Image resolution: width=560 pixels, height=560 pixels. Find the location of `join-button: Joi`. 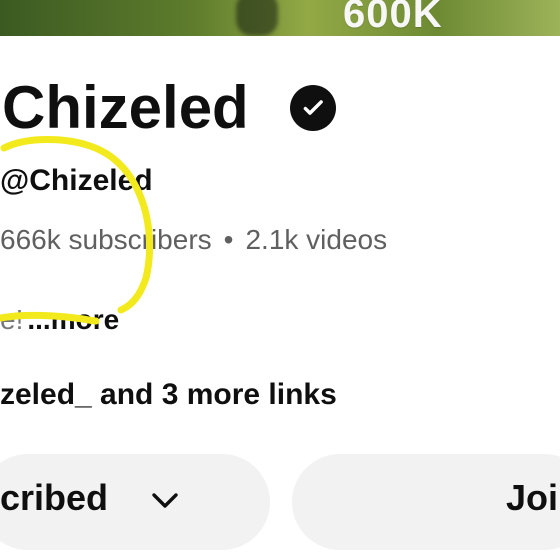

join-button: Joi is located at coordinates (426, 502).